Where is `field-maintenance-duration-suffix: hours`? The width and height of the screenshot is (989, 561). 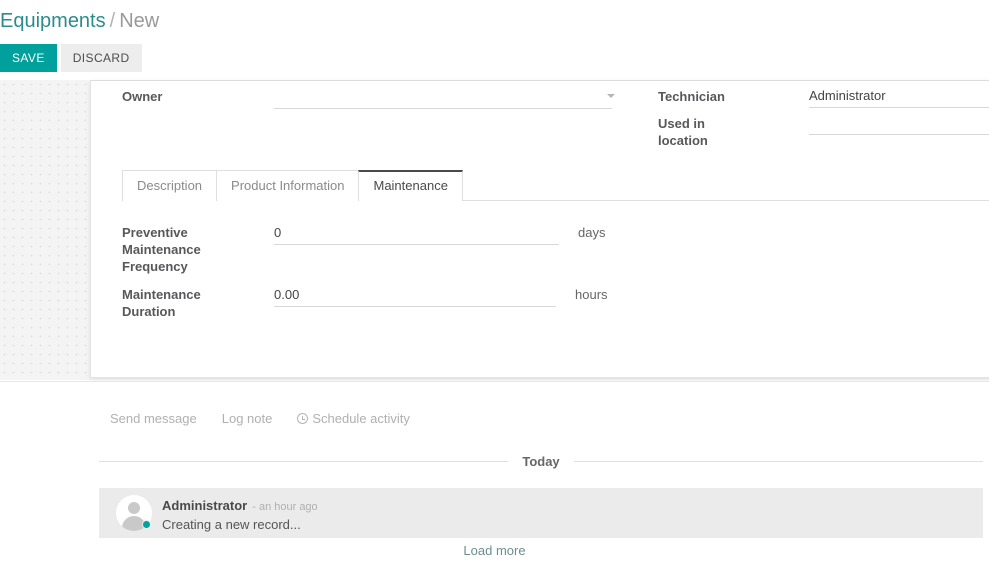
field-maintenance-duration-suffix: hours is located at coordinates (591, 294).